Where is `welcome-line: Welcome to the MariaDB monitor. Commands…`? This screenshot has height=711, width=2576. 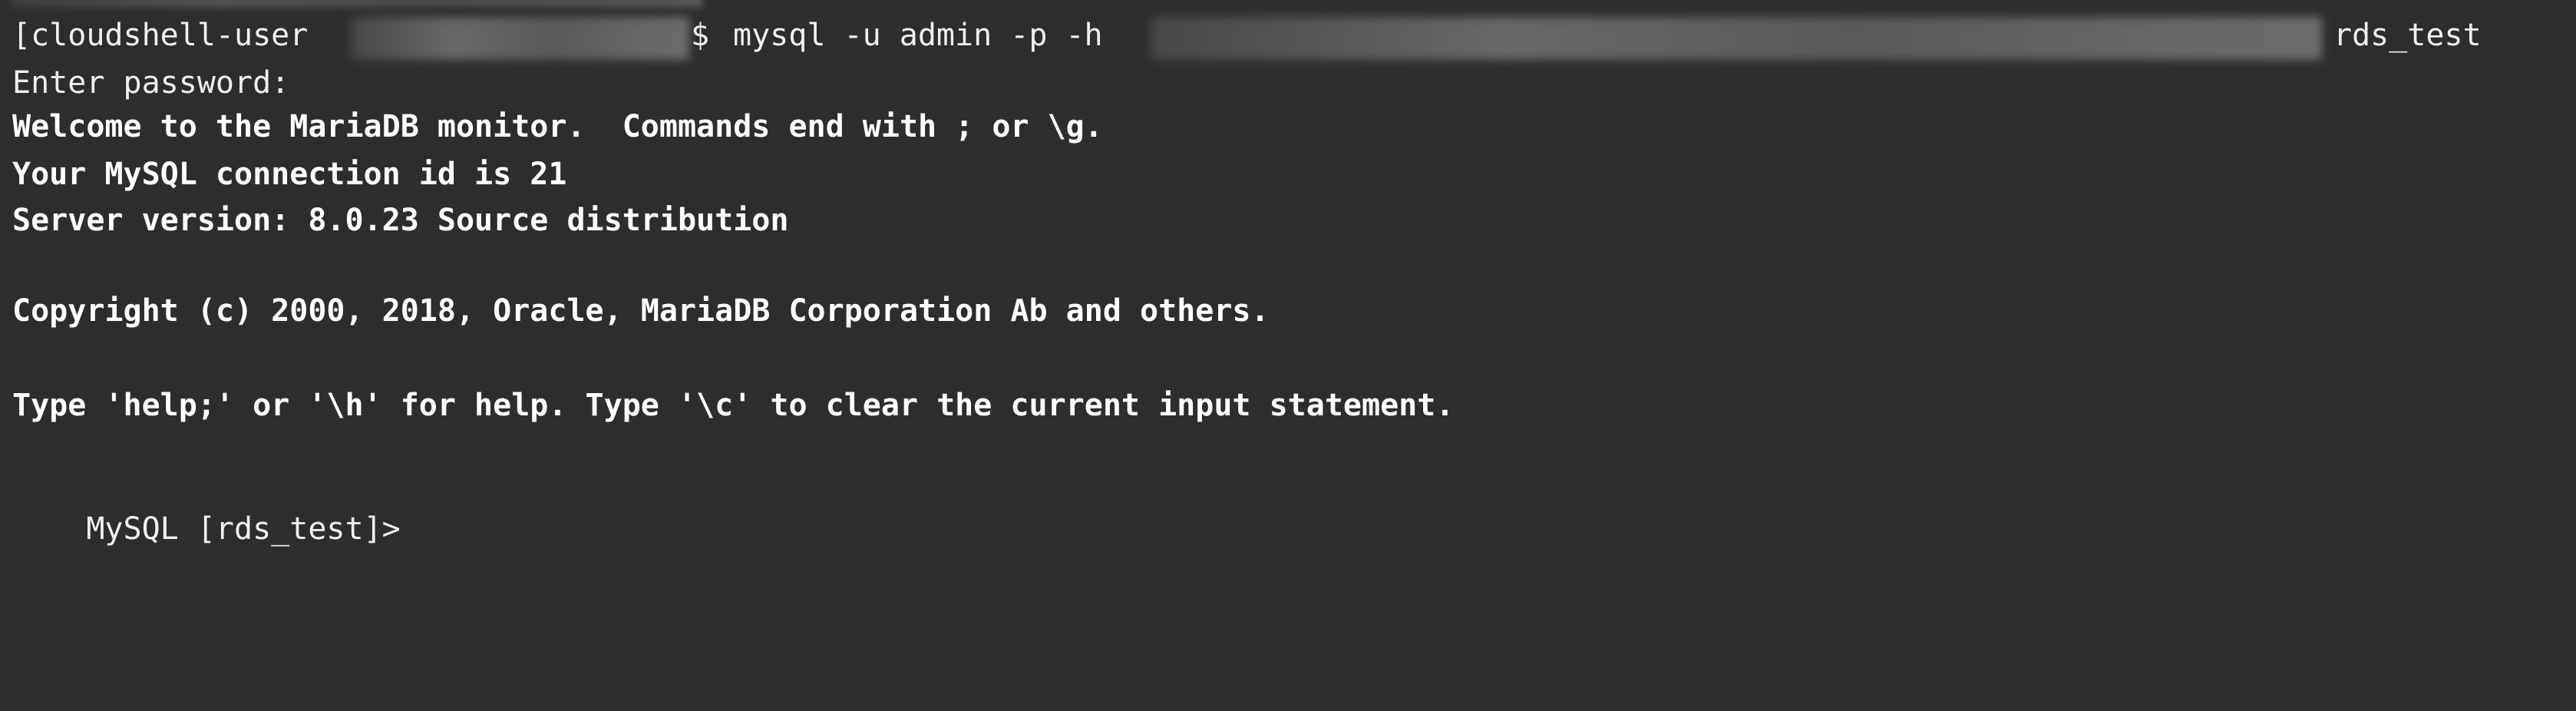 welcome-line: Welcome to the MariaDB monitor. Commands… is located at coordinates (557, 127).